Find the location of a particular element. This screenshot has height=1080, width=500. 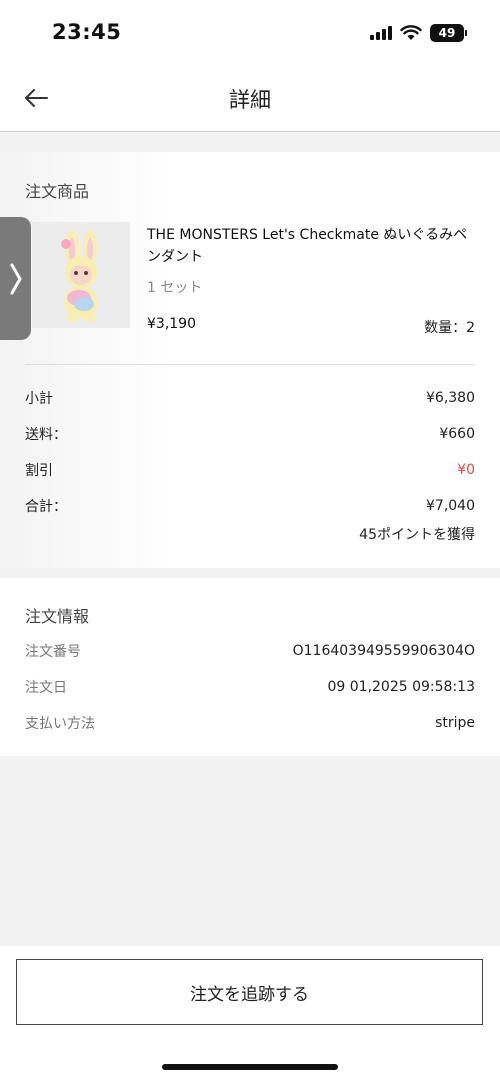

total-value: ¥7,040 is located at coordinates (450, 506).